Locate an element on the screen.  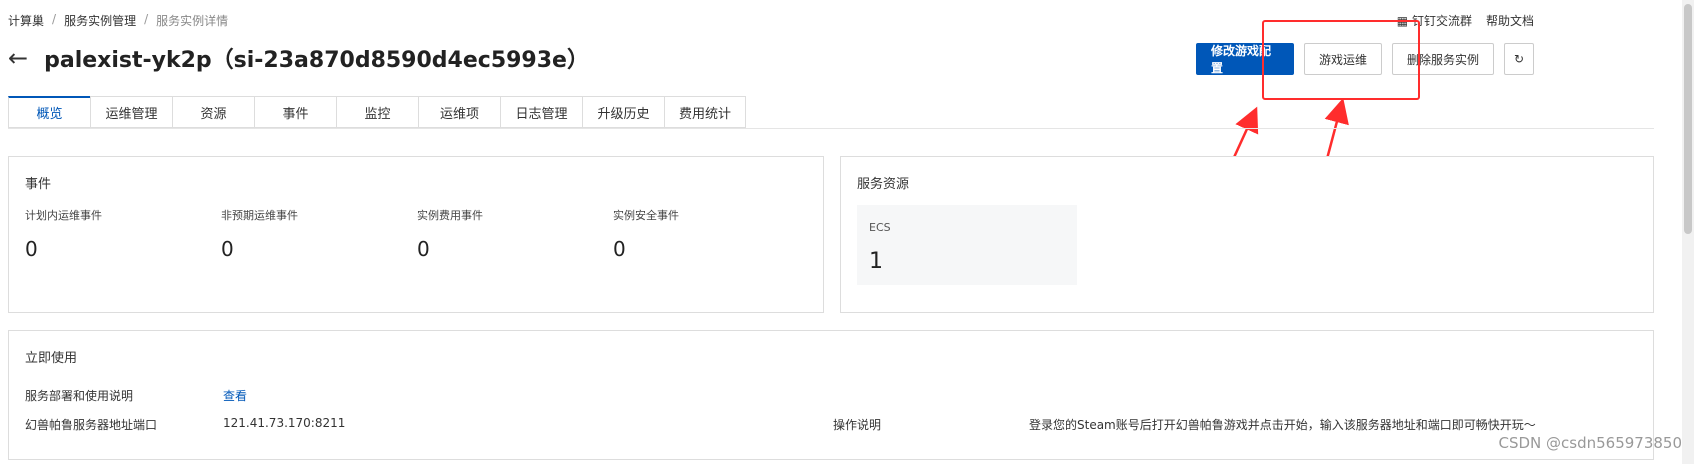
tab-bar: 概览 运维管理 资源 事件 监控 运维项 日志管理 升级历史 费用统计 is located at coordinates (377, 112).